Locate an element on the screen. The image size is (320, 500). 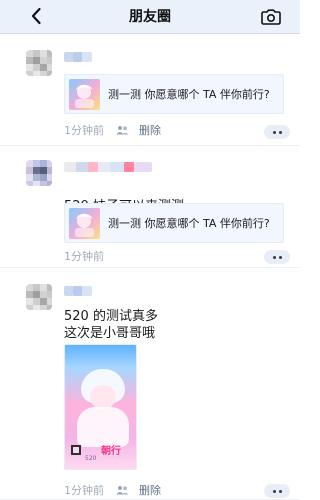
page-title: 朋友圈 is located at coordinates (150, 17).